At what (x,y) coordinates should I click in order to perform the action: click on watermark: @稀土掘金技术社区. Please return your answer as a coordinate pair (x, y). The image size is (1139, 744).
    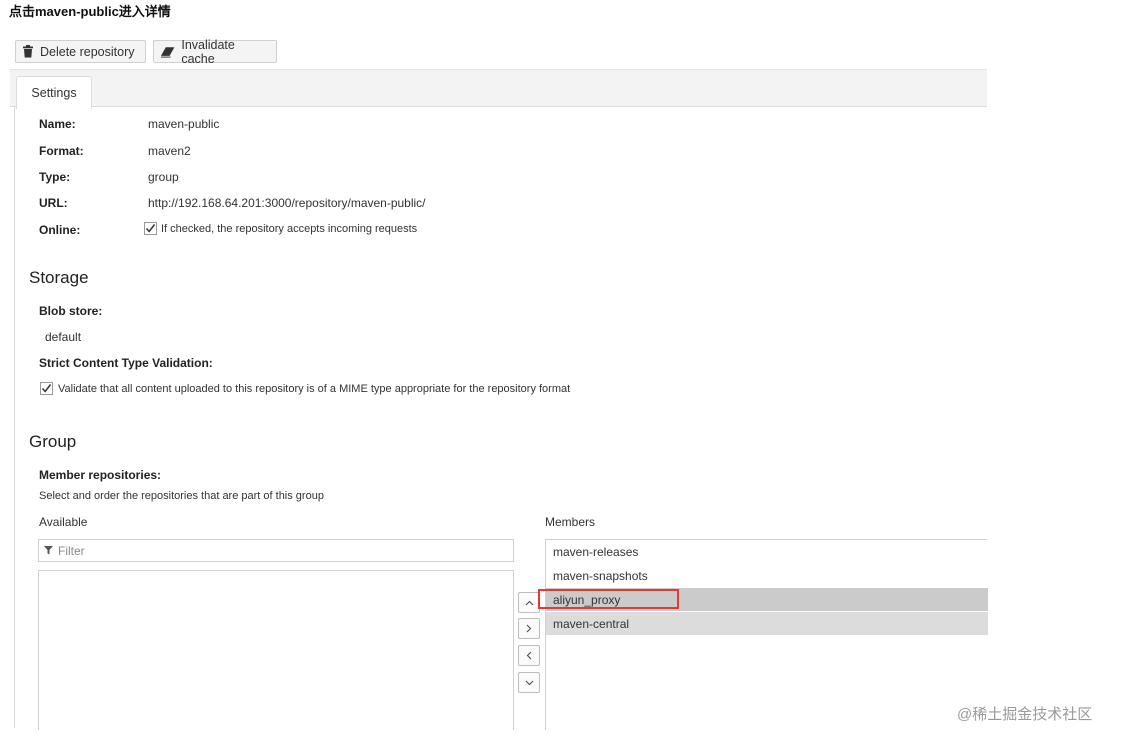
    Looking at the image, I should click on (1025, 714).